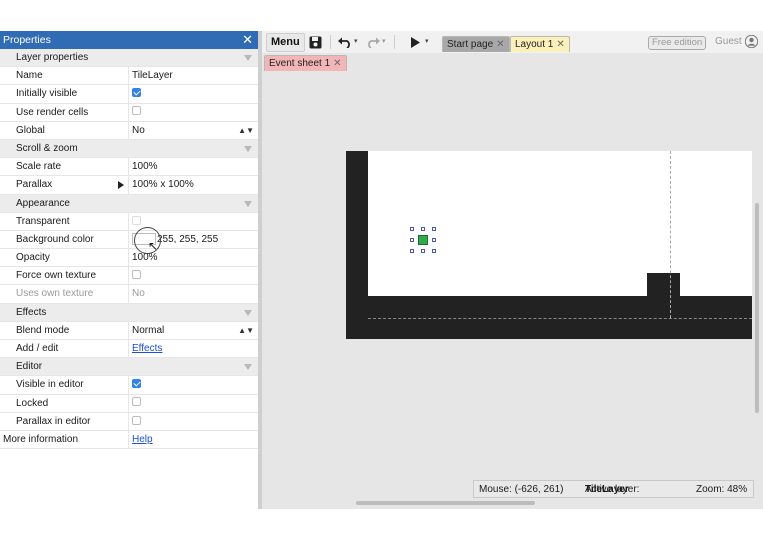  I want to click on prop-label: More information, so click(41, 439).